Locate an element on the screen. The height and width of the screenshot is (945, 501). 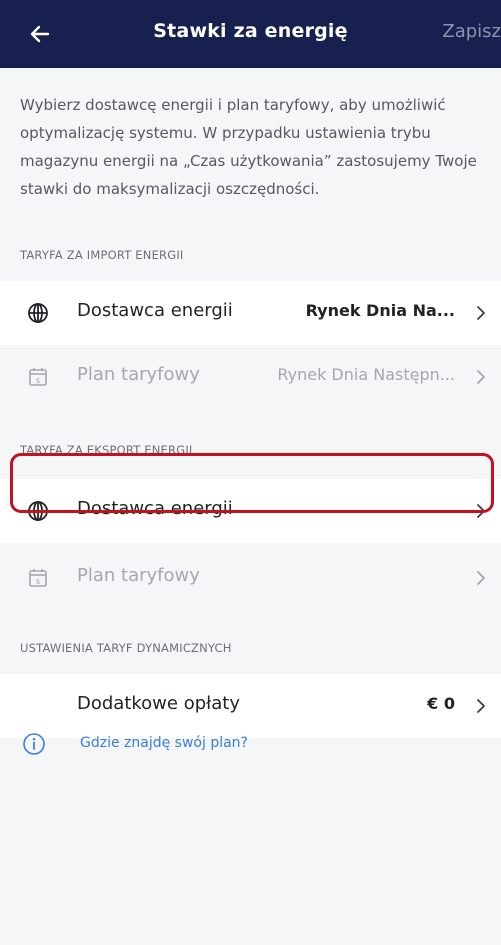
help-link-text: Gdzie znajdę swój plan? is located at coordinates (164, 743).